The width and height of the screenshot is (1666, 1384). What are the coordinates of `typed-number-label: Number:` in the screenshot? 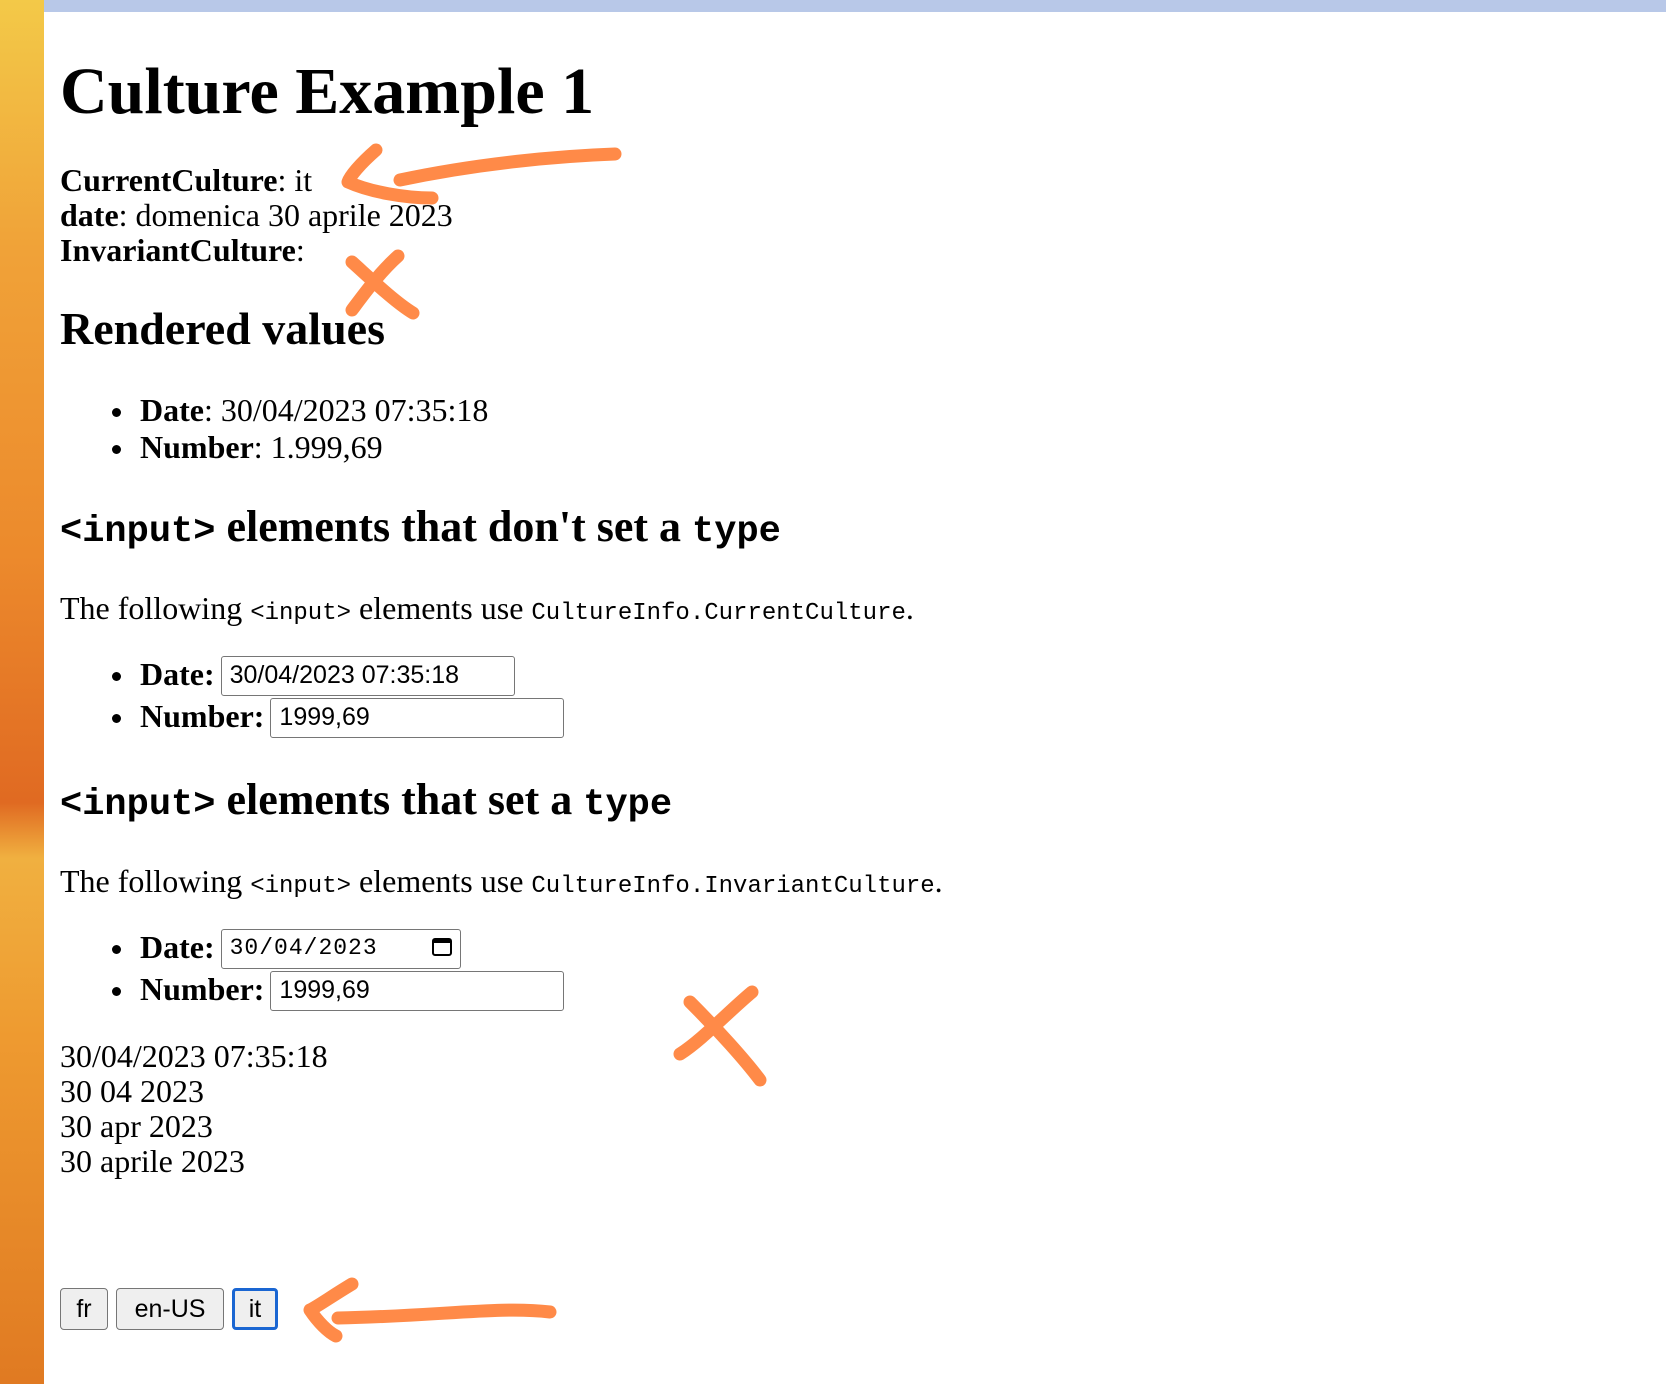 It's located at (202, 989).